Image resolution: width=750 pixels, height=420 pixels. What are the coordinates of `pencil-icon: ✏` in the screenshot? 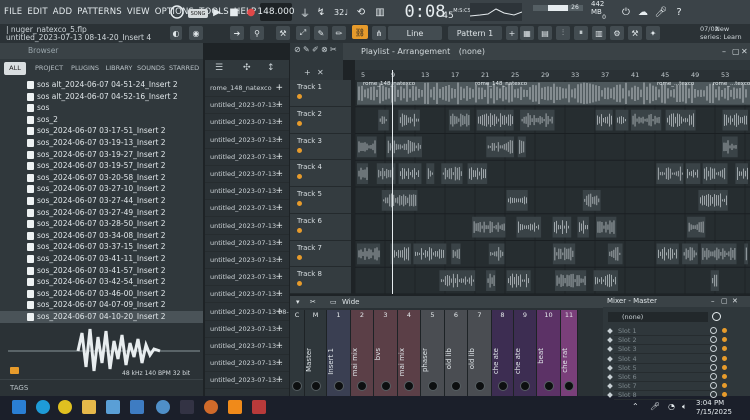 It's located at (339, 33).